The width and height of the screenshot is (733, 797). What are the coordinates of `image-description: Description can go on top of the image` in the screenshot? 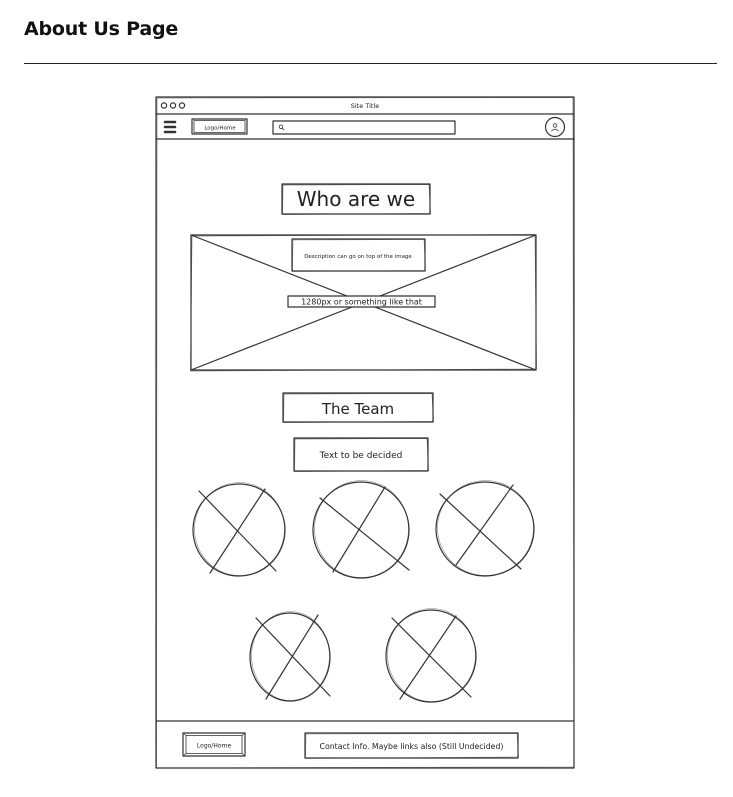 It's located at (358, 257).